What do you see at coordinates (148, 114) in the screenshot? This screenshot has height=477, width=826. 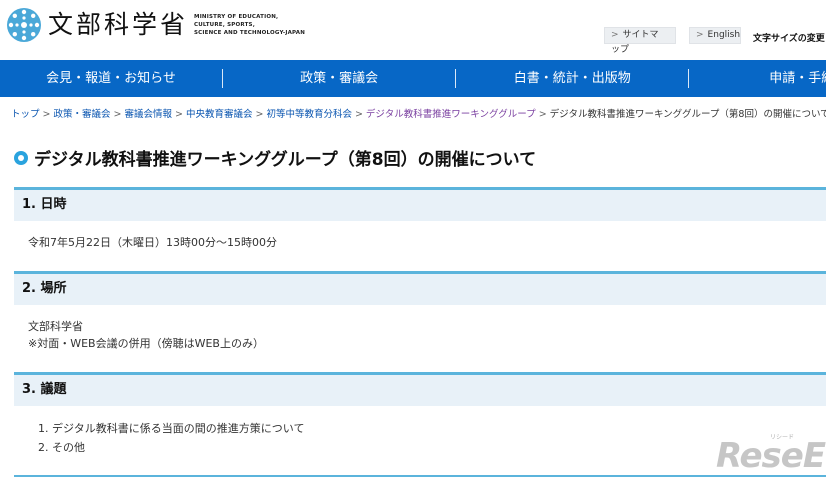 I see `breadcrumb-link: 審議会情報` at bounding box center [148, 114].